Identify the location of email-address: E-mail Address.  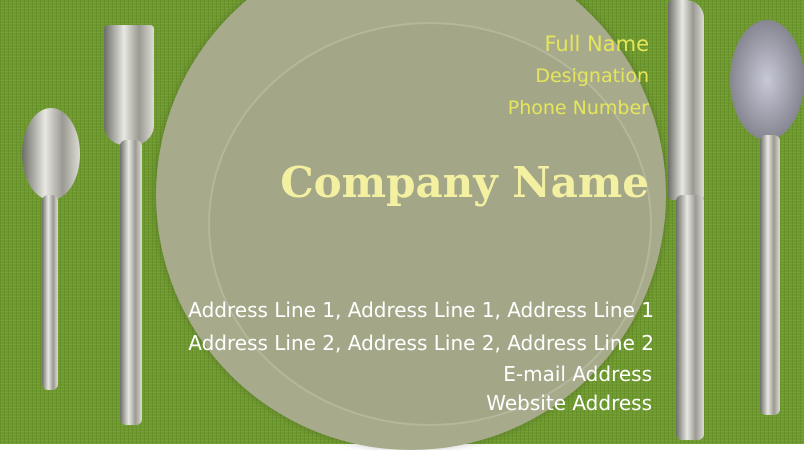
(577, 374).